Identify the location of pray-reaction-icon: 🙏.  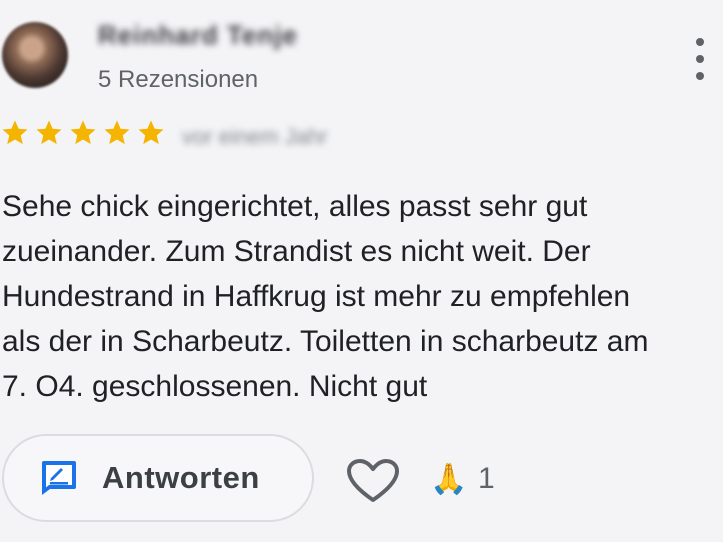
(448, 480).